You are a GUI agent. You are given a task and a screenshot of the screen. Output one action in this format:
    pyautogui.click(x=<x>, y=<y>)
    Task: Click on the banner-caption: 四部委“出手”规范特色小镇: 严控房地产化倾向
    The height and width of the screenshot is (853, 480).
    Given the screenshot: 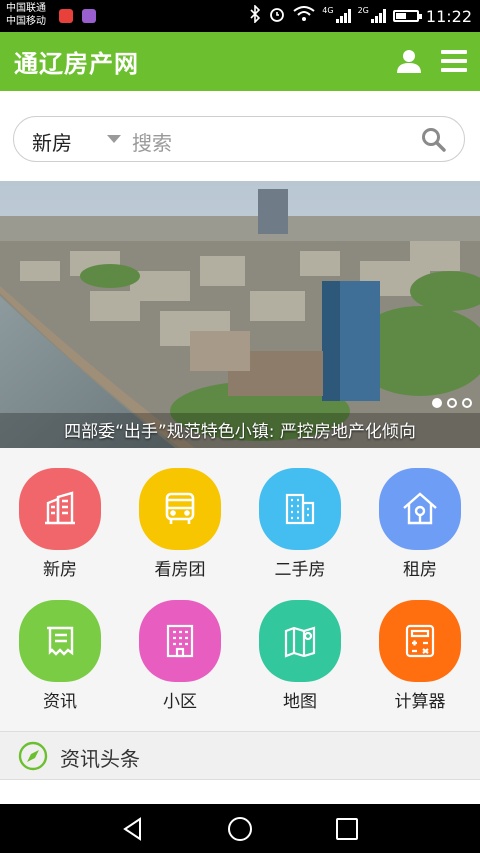 What is the action you would take?
    pyautogui.click(x=240, y=429)
    